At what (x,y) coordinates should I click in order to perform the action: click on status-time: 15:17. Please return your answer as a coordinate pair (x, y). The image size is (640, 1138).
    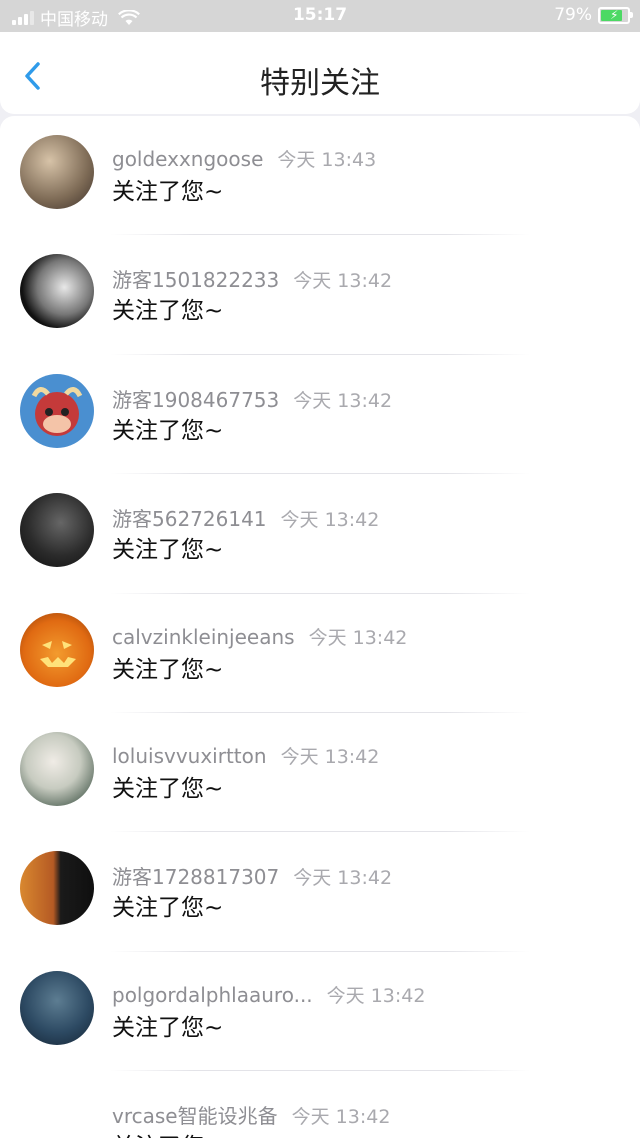
    Looking at the image, I should click on (320, 15).